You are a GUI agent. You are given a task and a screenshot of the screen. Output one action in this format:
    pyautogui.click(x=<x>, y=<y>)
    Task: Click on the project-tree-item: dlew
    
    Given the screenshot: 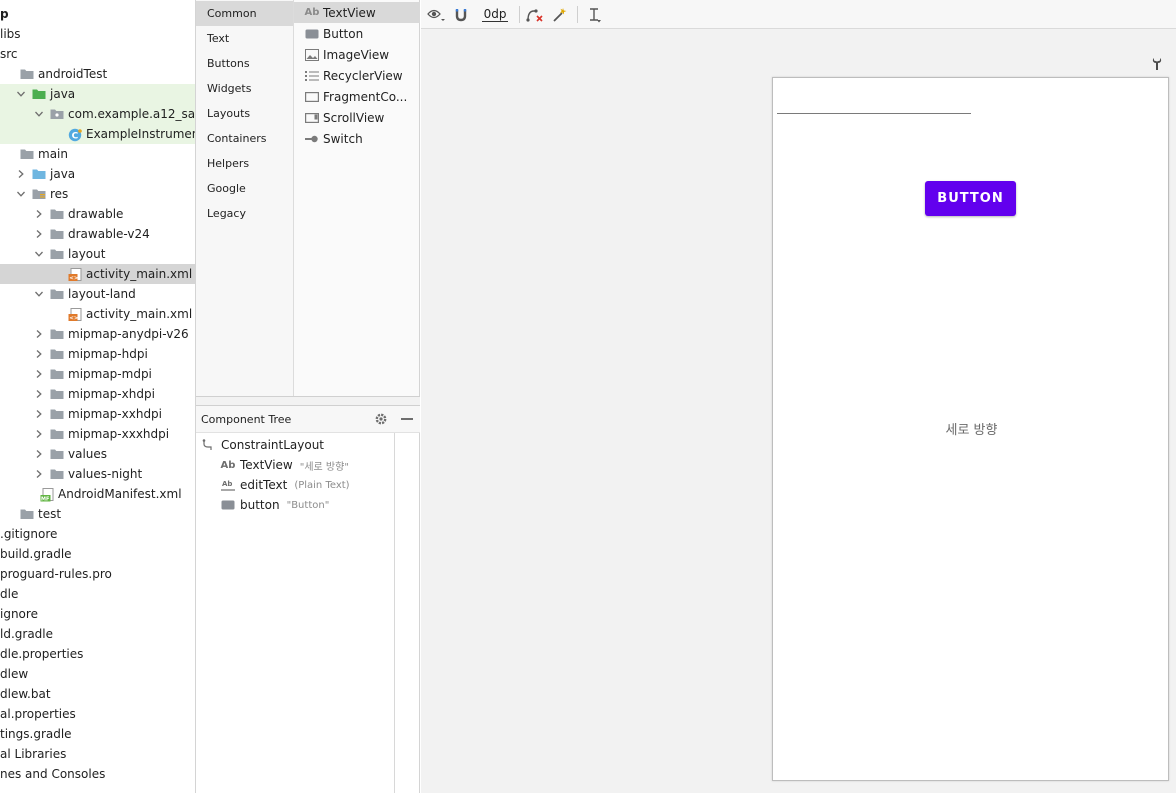 What is the action you would take?
    pyautogui.click(x=97, y=674)
    